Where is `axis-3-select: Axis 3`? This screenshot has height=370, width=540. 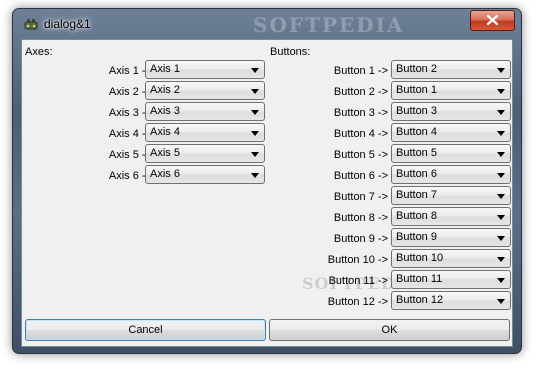
axis-3-select: Axis 3 is located at coordinates (205, 111).